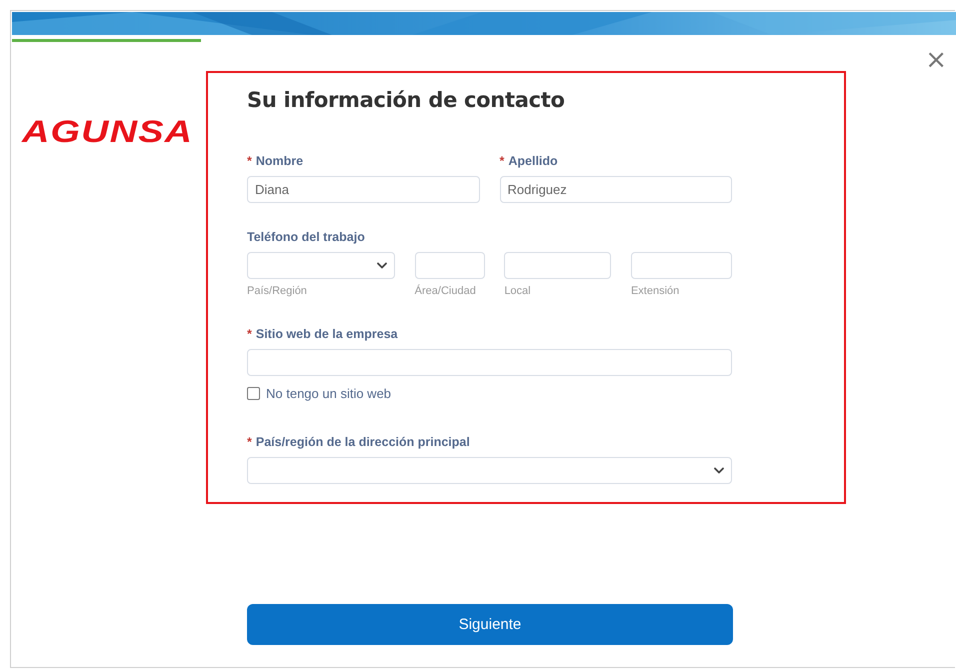  I want to click on company-logo: AGUNSA, so click(108, 132).